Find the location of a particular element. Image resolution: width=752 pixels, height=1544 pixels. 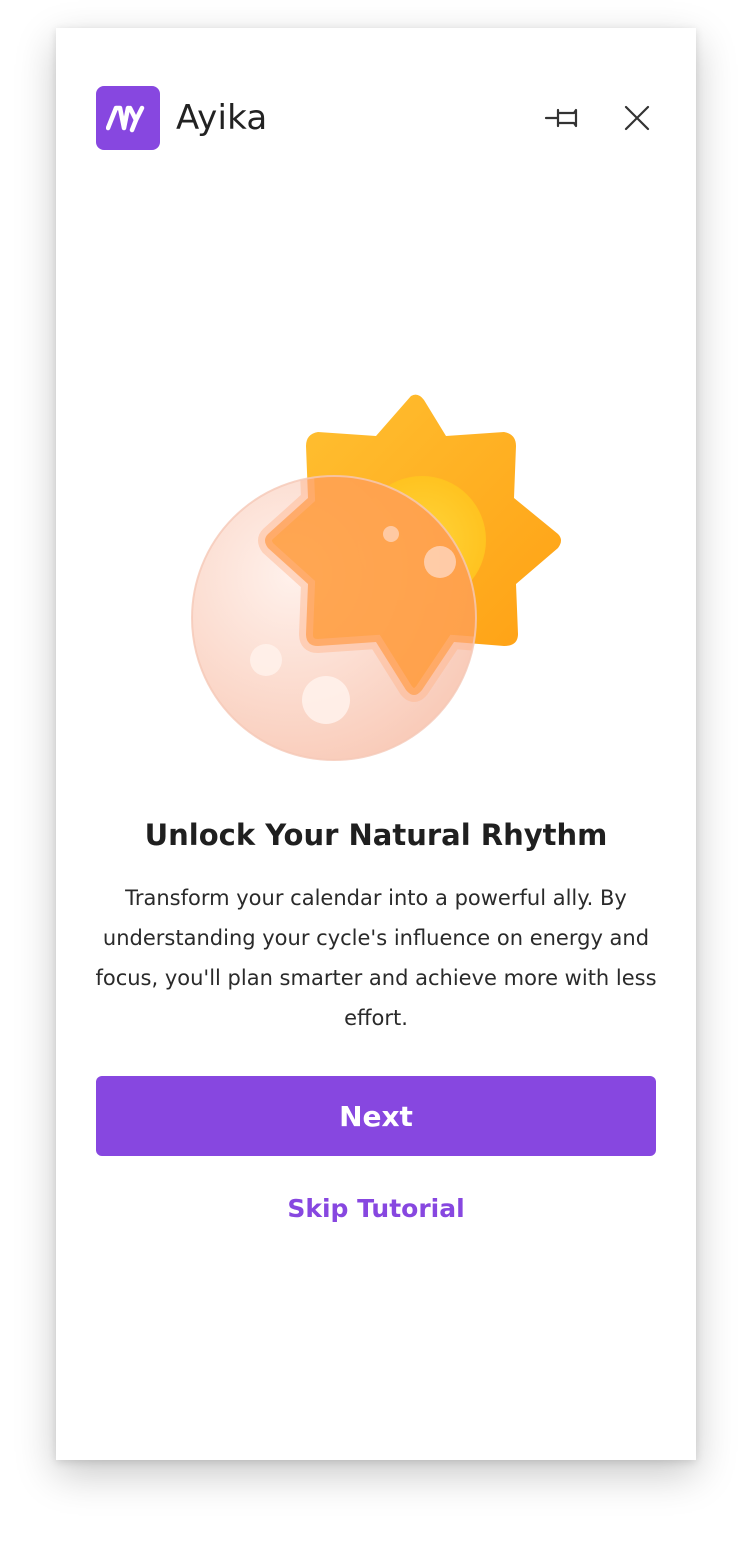

close-button is located at coordinates (637, 118).